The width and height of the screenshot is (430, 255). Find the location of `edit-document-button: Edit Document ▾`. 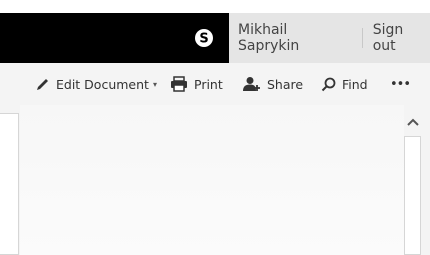

edit-document-button: Edit Document ▾ is located at coordinates (96, 84).